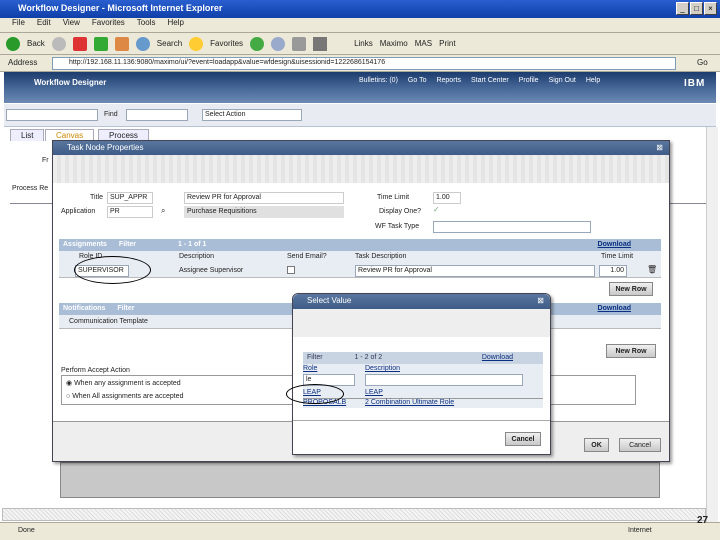  What do you see at coordinates (423, 43) in the screenshot?
I see `link-mas: MAS` at bounding box center [423, 43].